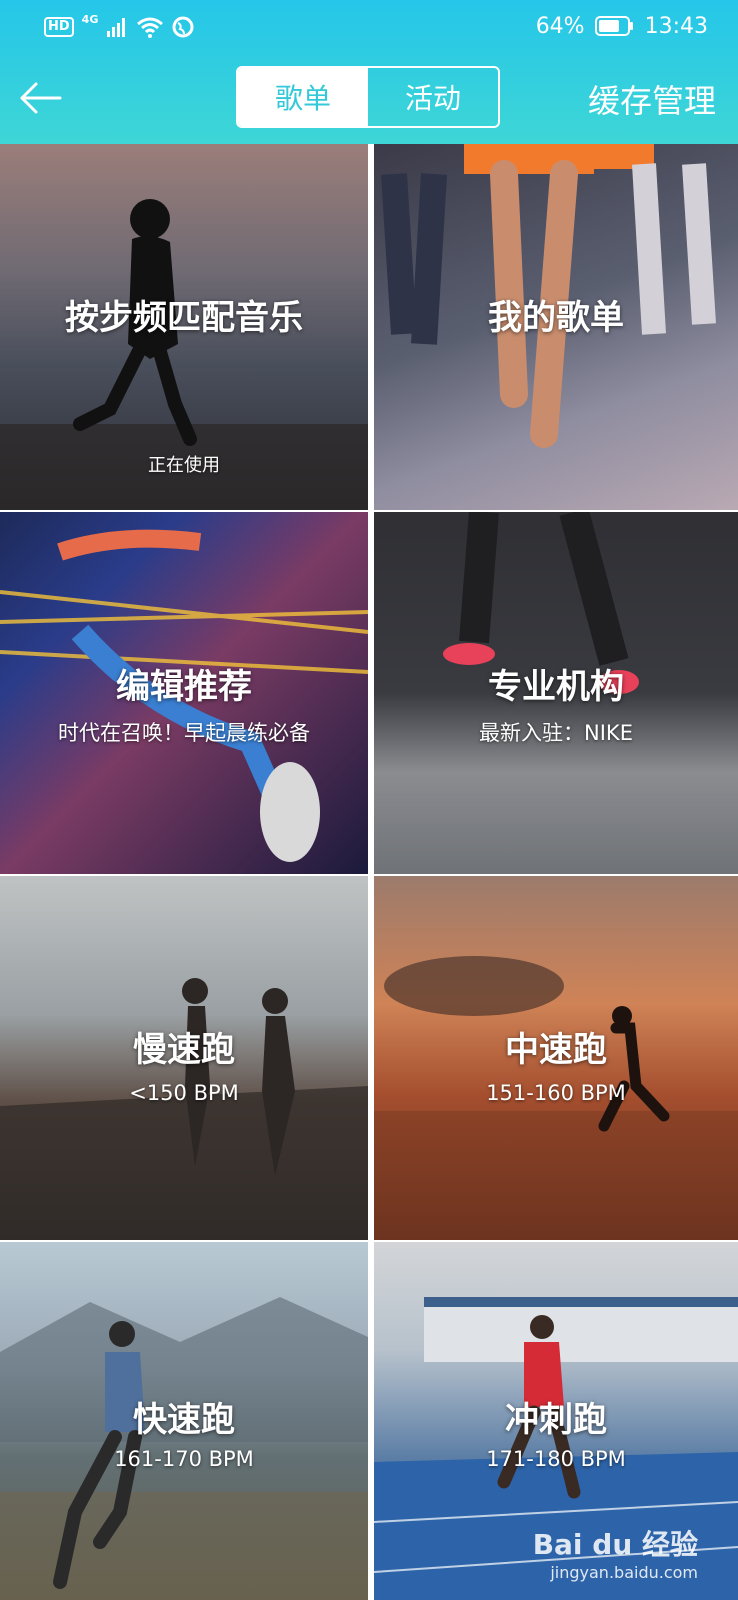 The image size is (738, 1600). I want to click on tile-title: 我的歌单, so click(556, 318).